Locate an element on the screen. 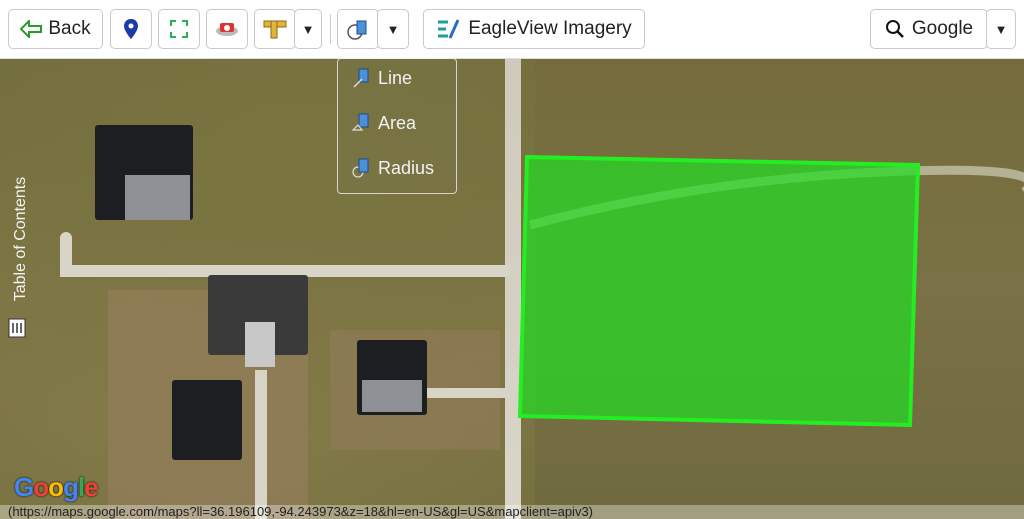 This screenshot has width=1024, height=519. line-measure-icon is located at coordinates (361, 78).